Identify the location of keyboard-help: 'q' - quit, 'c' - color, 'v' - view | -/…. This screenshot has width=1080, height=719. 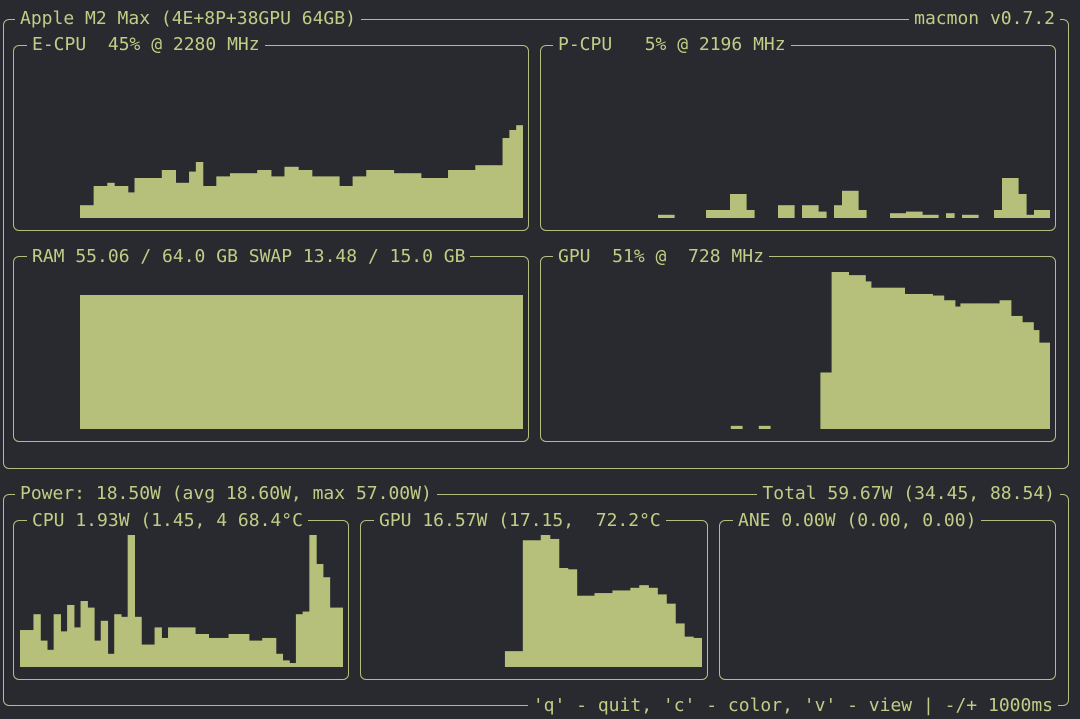
(792, 706).